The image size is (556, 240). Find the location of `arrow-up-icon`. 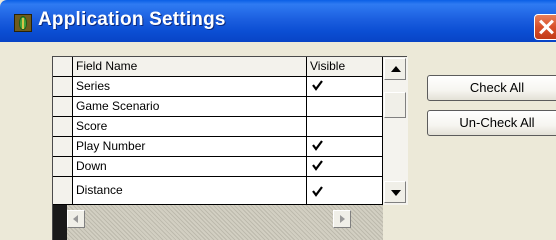

arrow-up-icon is located at coordinates (396, 69).